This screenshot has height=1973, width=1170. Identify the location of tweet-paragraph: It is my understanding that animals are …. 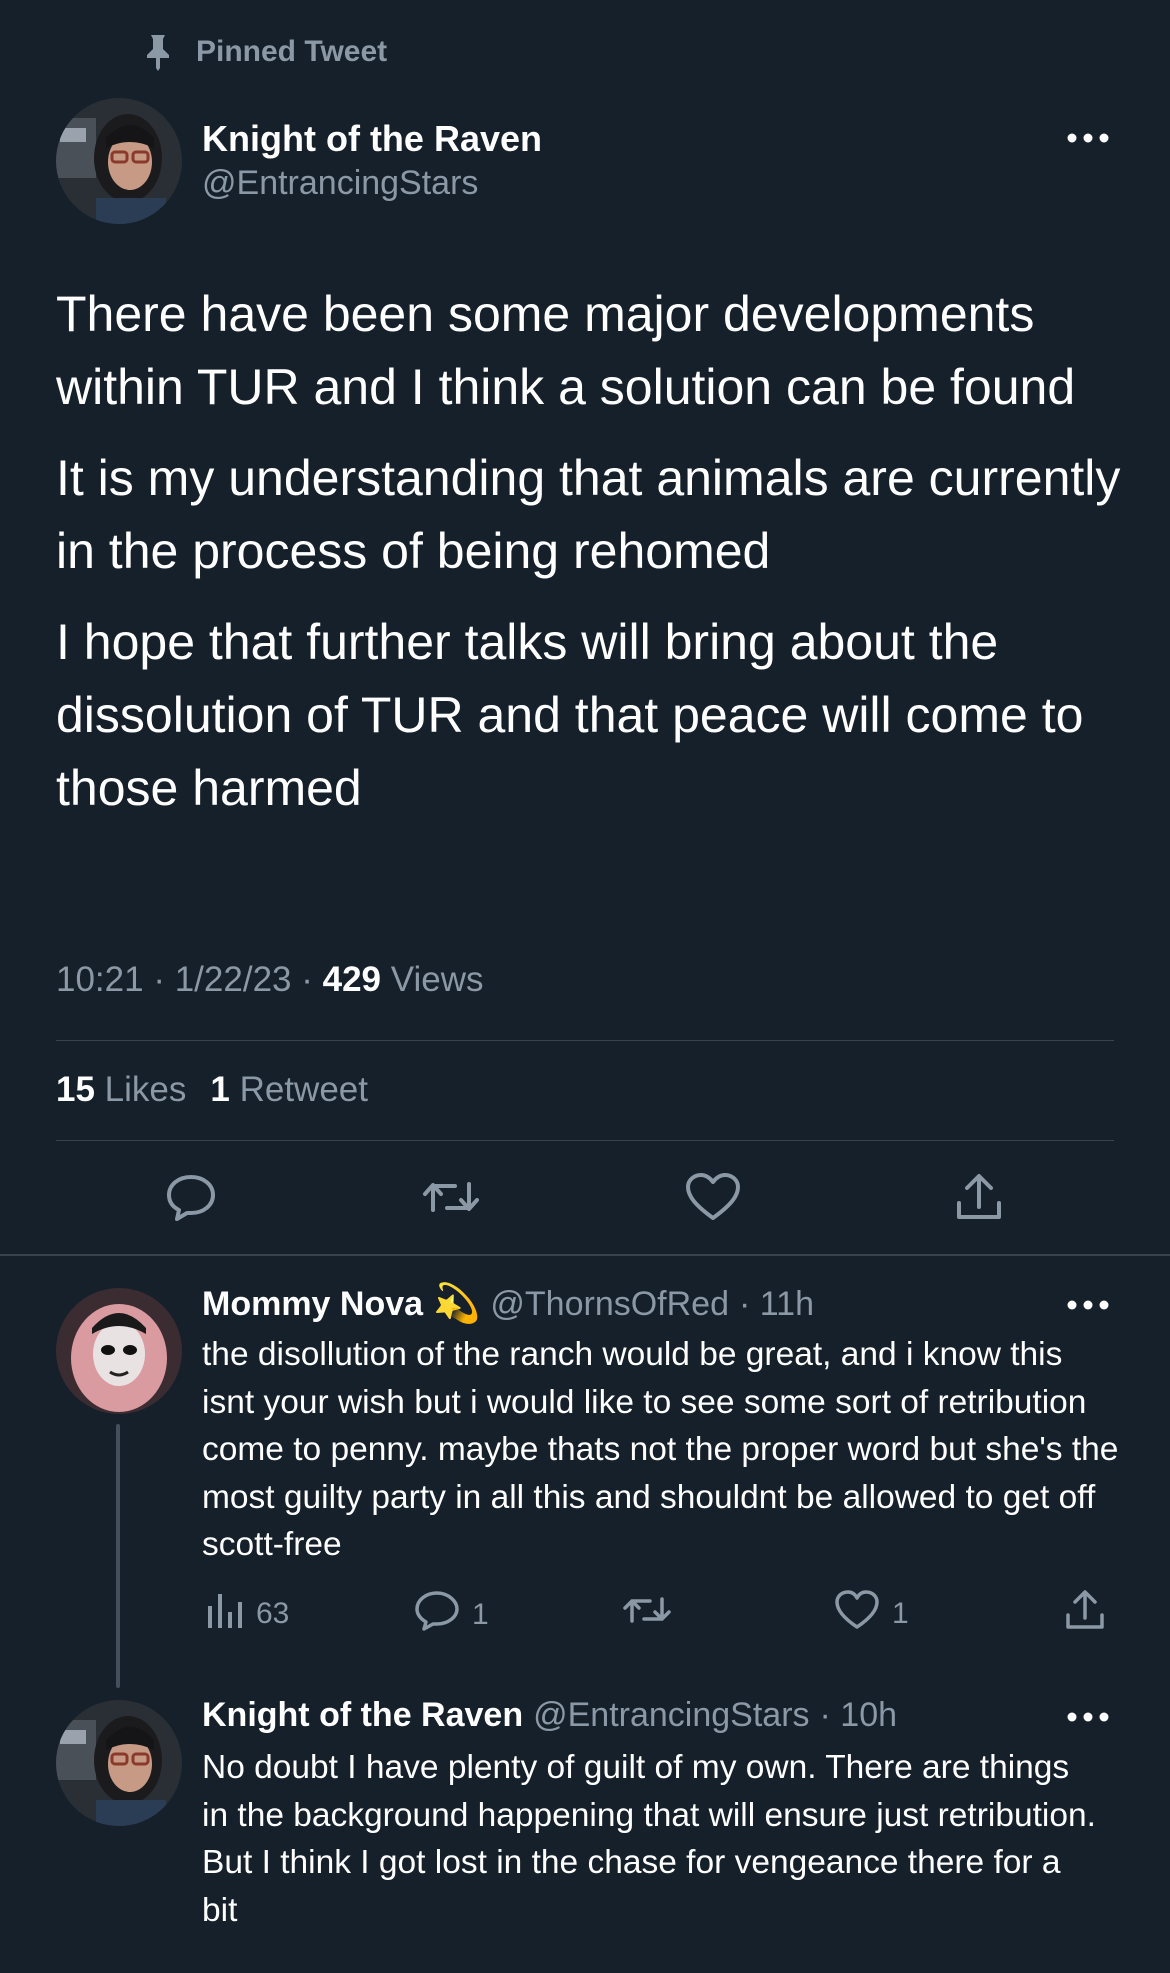
(588, 514).